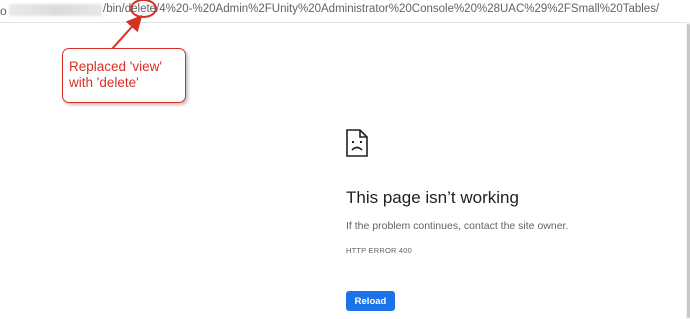 The width and height of the screenshot is (690, 319). What do you see at coordinates (432, 197) in the screenshot?
I see `error-title: This page isn’t working` at bounding box center [432, 197].